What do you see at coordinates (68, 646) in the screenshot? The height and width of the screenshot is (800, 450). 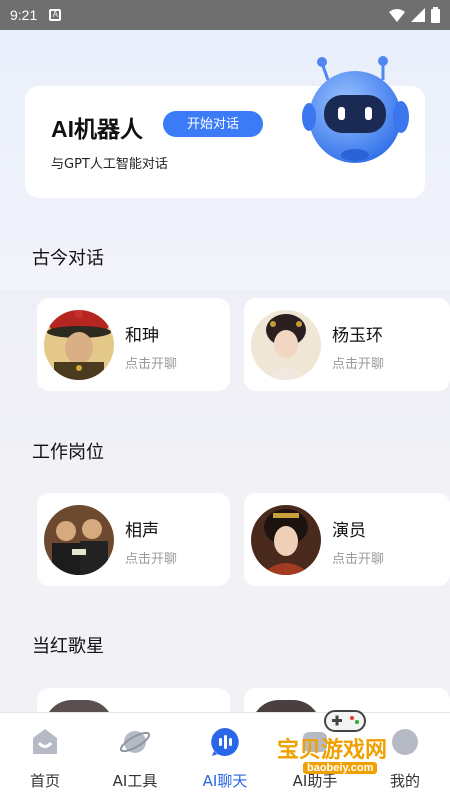 I see `section-title-pop-stars: 当红歌星` at bounding box center [68, 646].